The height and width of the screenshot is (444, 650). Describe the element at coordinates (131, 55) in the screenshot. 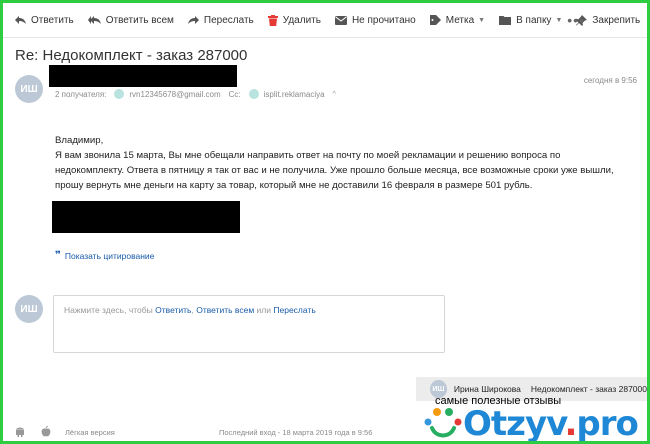

I see `message-subject: Re: Недокомплект - заказ 287000` at that location.